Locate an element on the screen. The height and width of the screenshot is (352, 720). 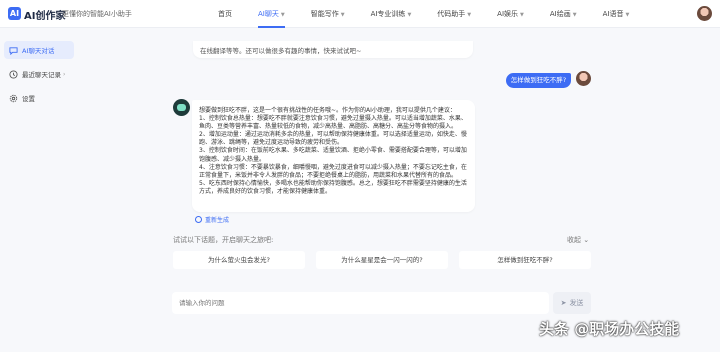
sidebar-item-settings: 设置 is located at coordinates (39, 98).